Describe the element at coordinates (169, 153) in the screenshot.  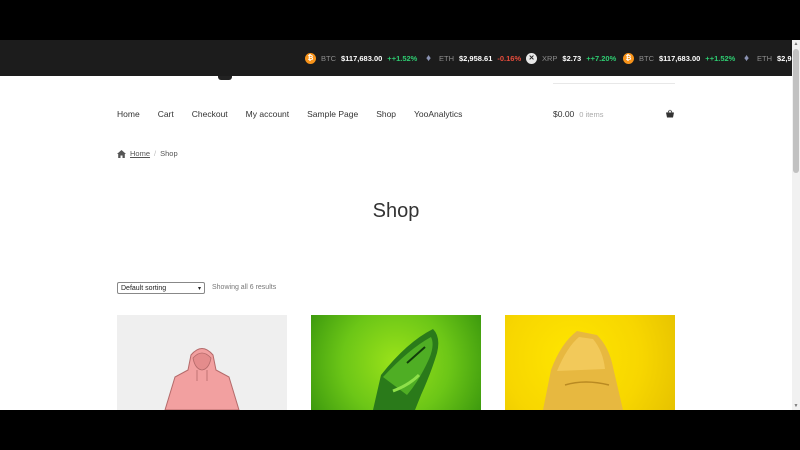
I see `breadcrumb-current: Shop` at that location.